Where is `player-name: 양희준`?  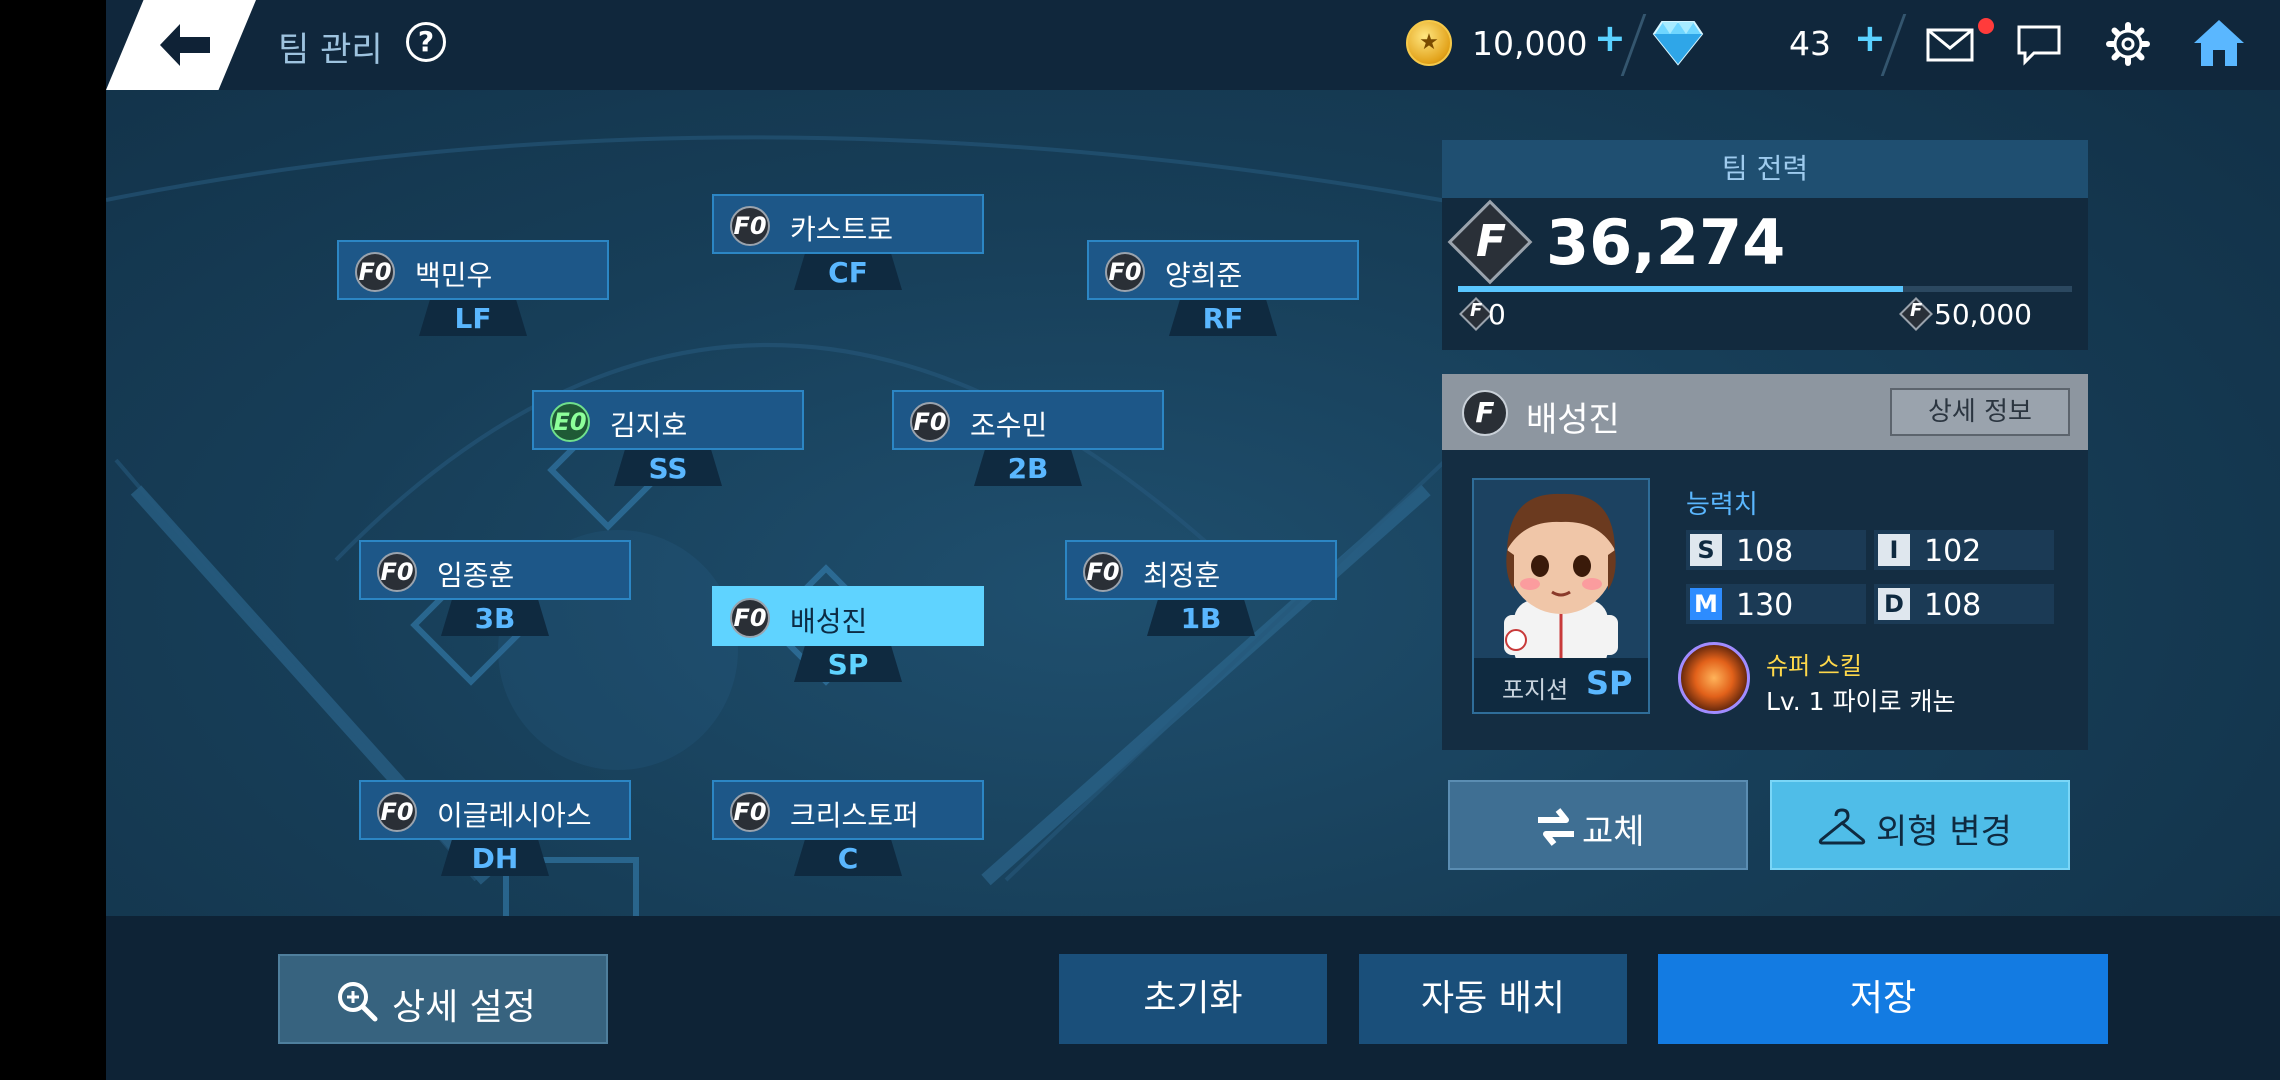
player-name: 양희준 is located at coordinates (1204, 275).